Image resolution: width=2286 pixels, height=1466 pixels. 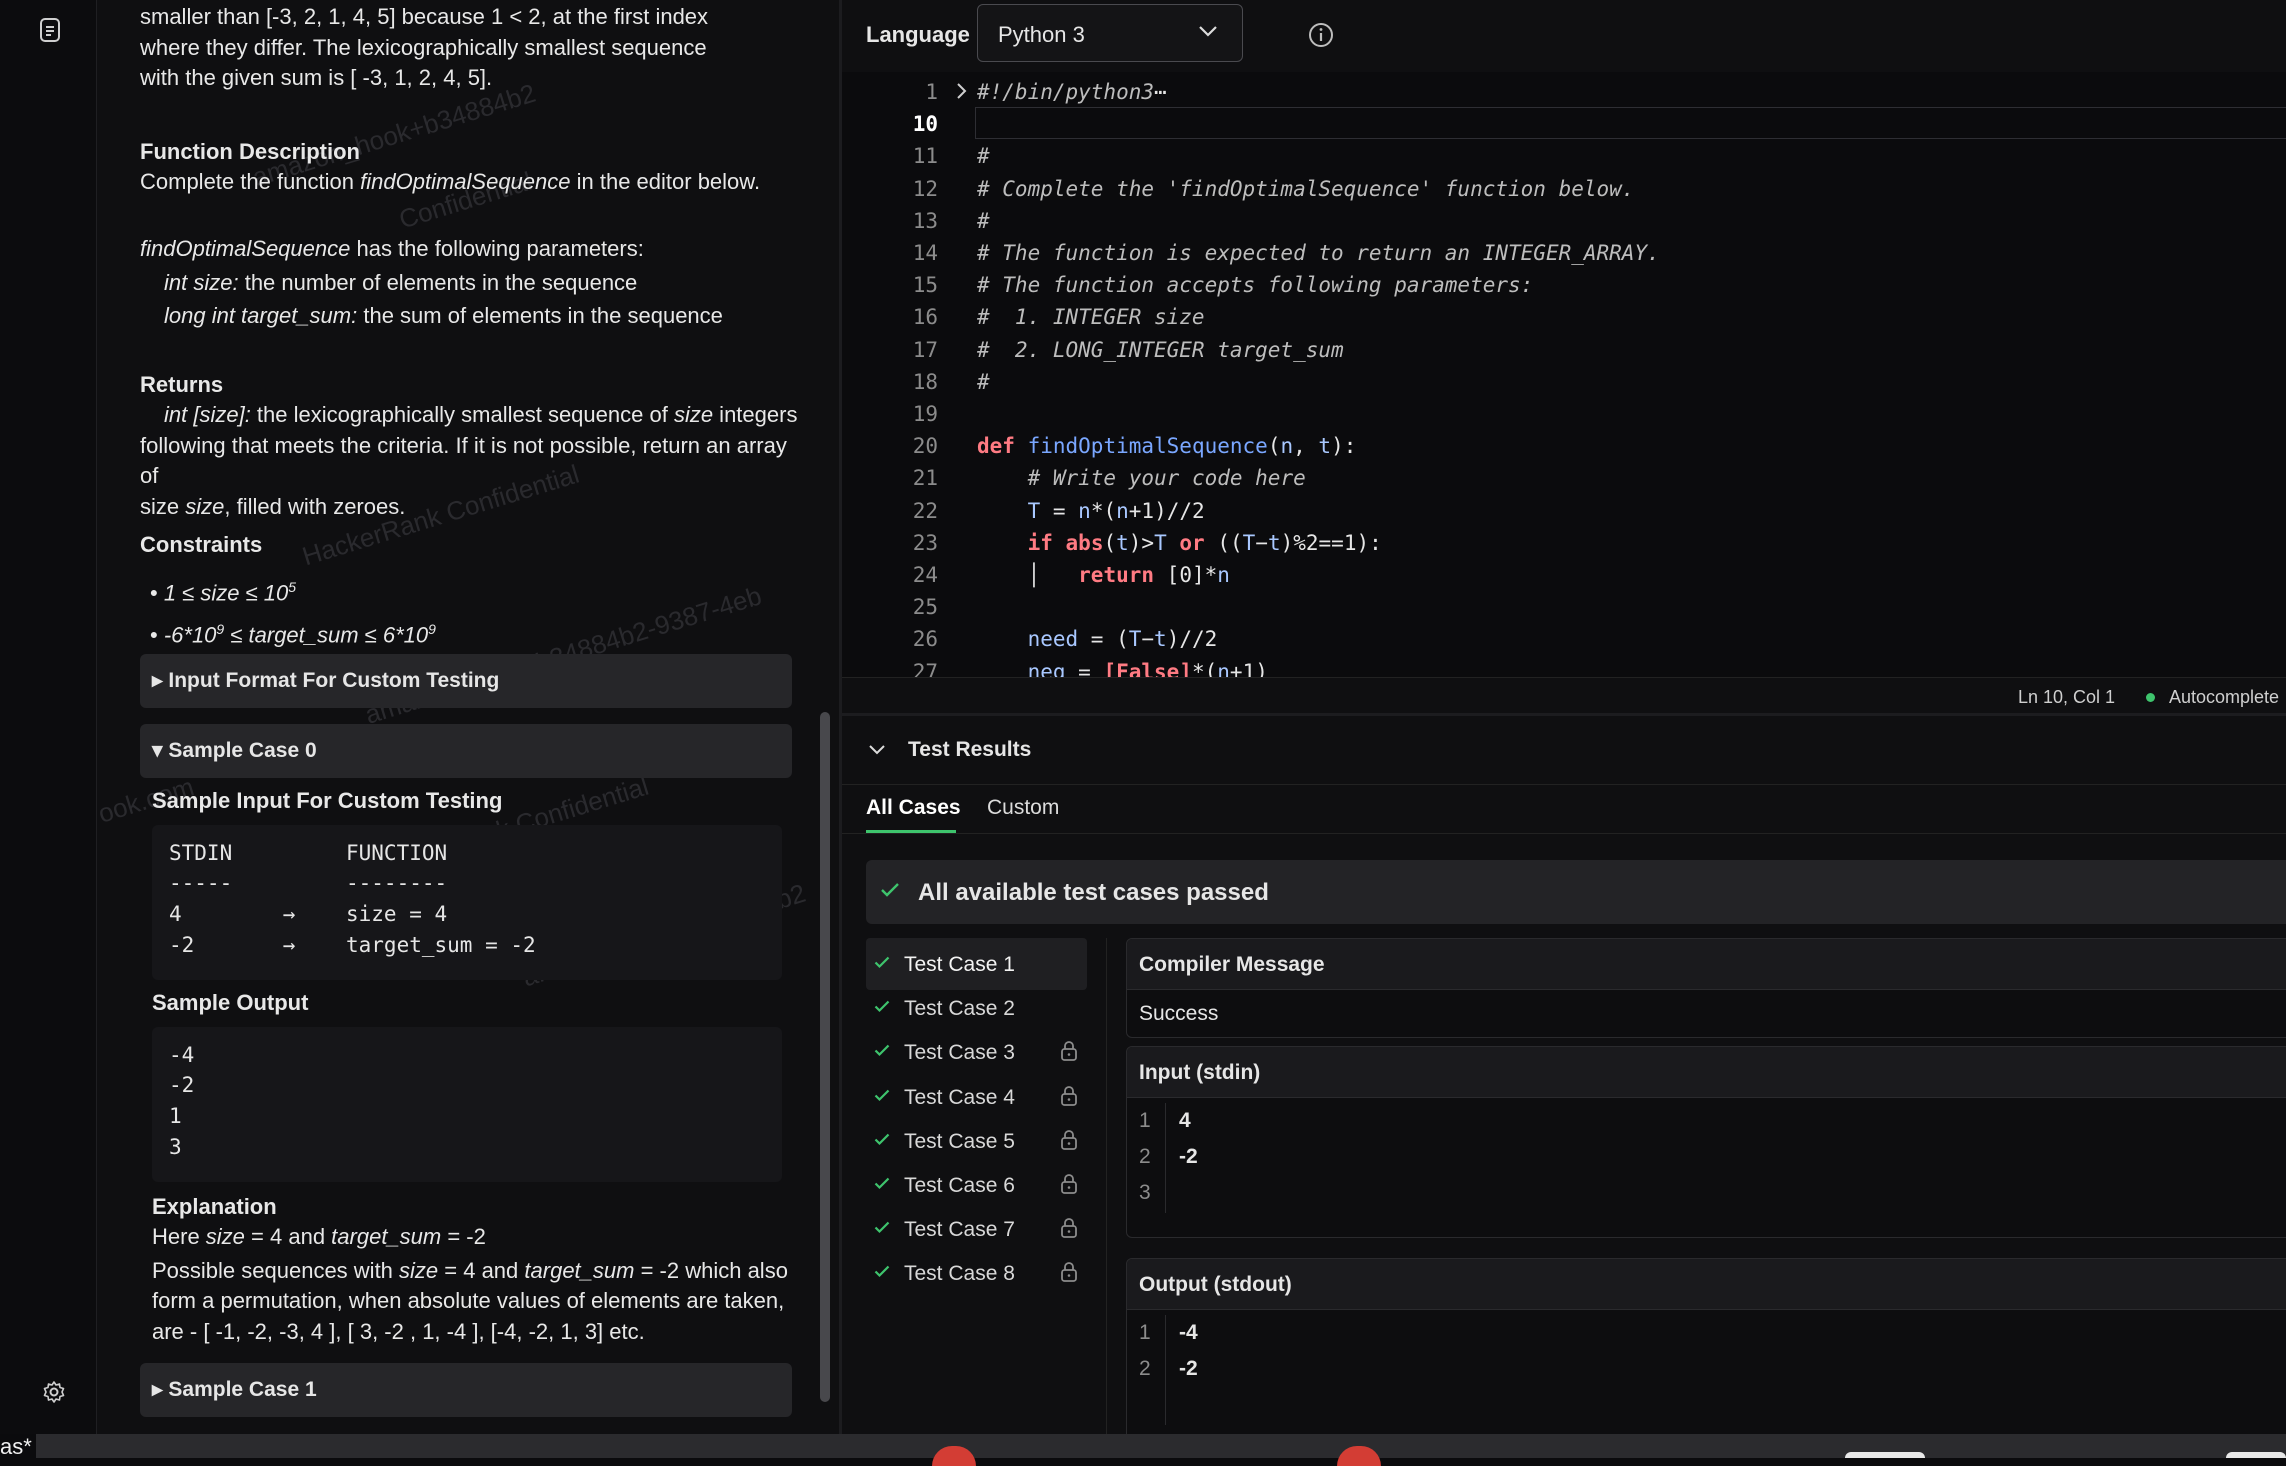 I want to click on compiler-message-pane: Compiler Message Success, so click(x=1706, y=988).